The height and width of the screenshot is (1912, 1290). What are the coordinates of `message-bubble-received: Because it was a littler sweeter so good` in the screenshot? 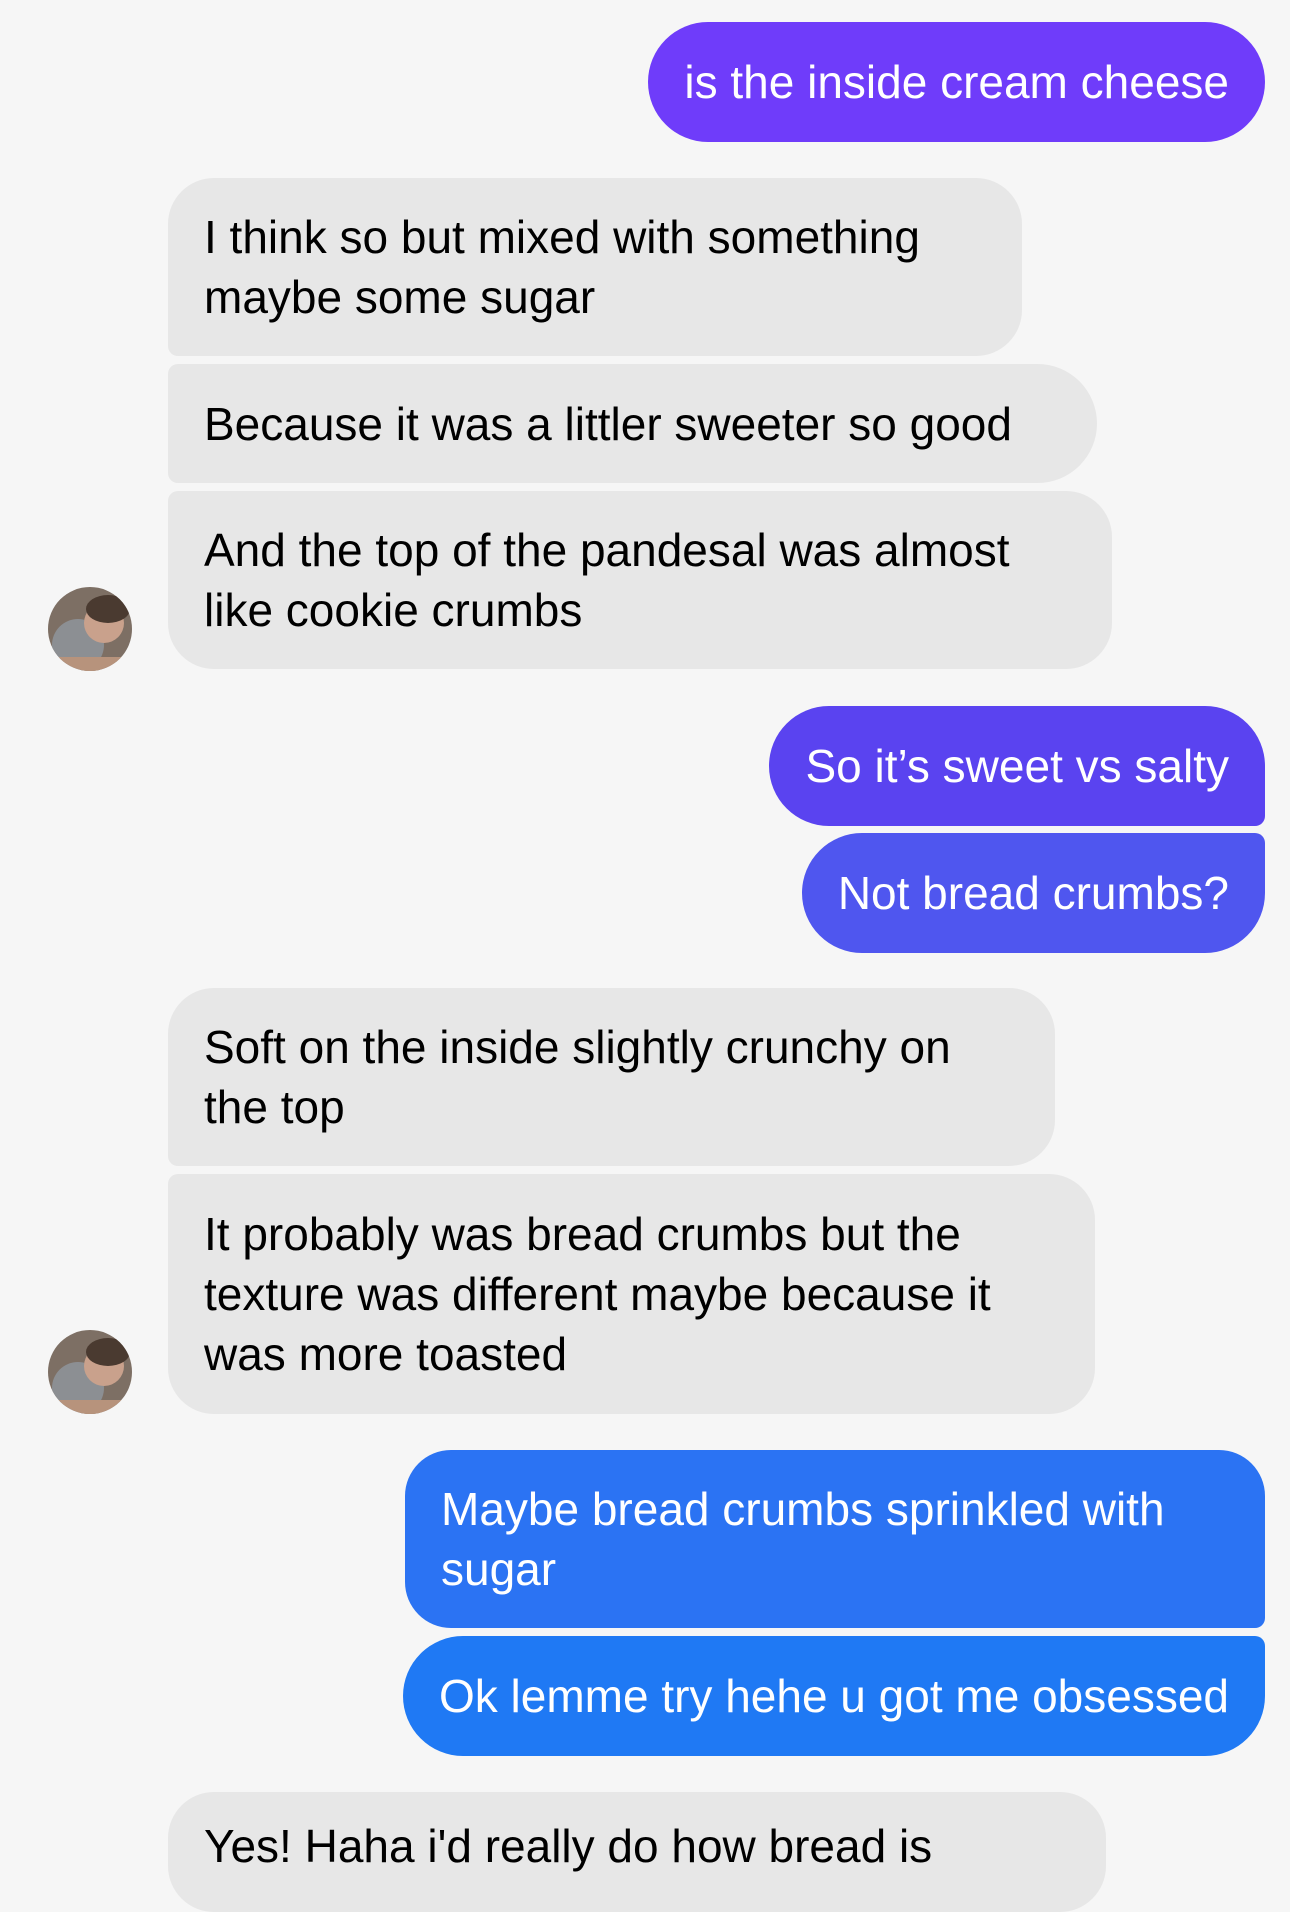 It's located at (632, 423).